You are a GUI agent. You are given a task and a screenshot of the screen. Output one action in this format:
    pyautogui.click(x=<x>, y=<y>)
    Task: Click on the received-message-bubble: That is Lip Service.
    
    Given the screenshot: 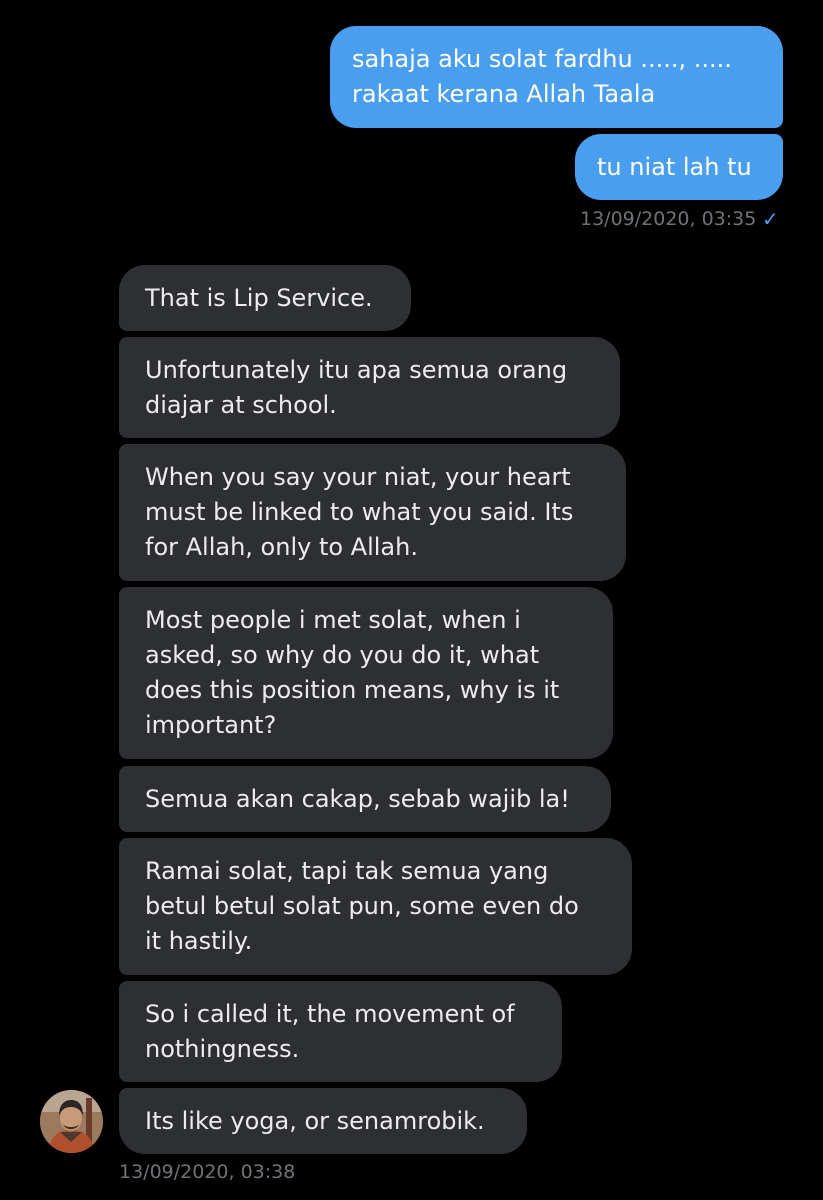 What is the action you would take?
    pyautogui.click(x=265, y=298)
    